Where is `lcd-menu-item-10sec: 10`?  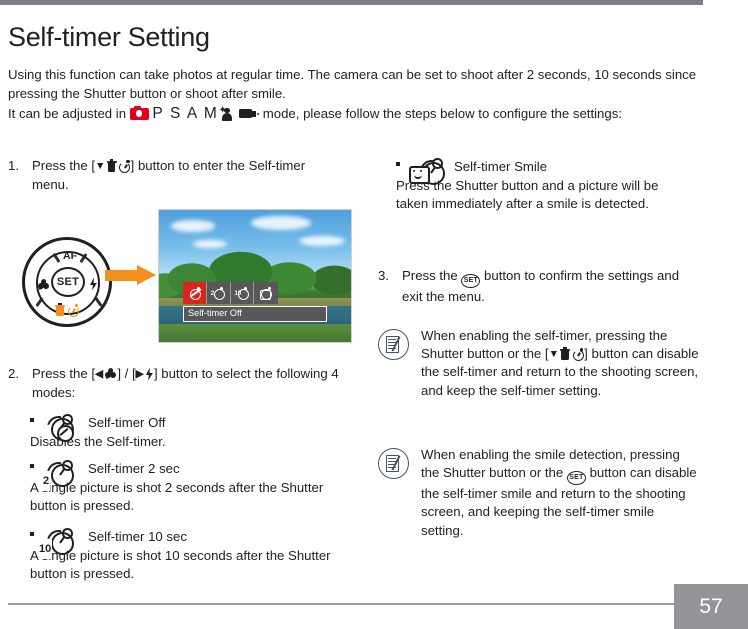
lcd-menu-item-10sec: 10 is located at coordinates (243, 293).